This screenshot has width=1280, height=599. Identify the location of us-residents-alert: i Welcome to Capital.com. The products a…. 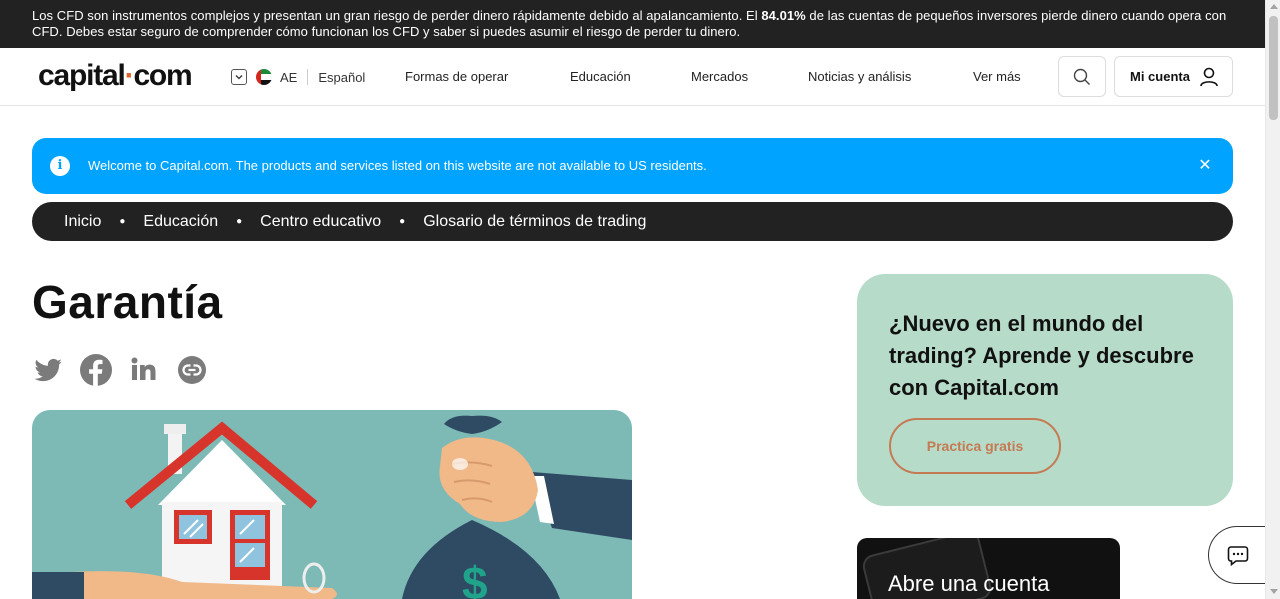
(632, 166).